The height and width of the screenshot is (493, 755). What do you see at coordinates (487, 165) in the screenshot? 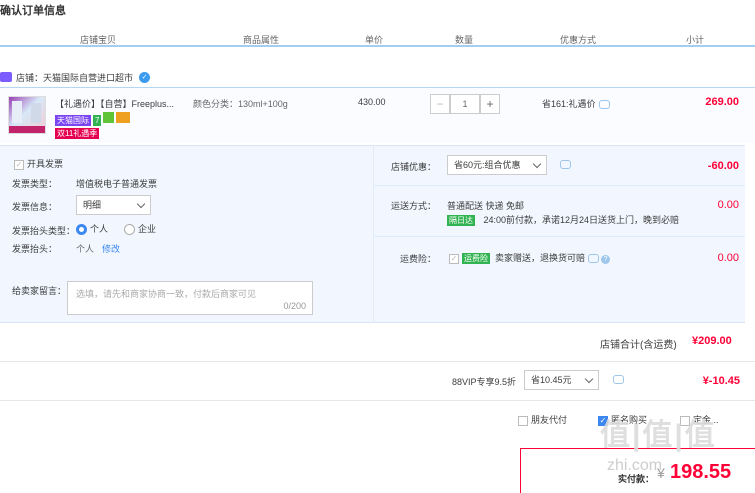
I see `shop-discount-value: 省60元:组合优惠` at bounding box center [487, 165].